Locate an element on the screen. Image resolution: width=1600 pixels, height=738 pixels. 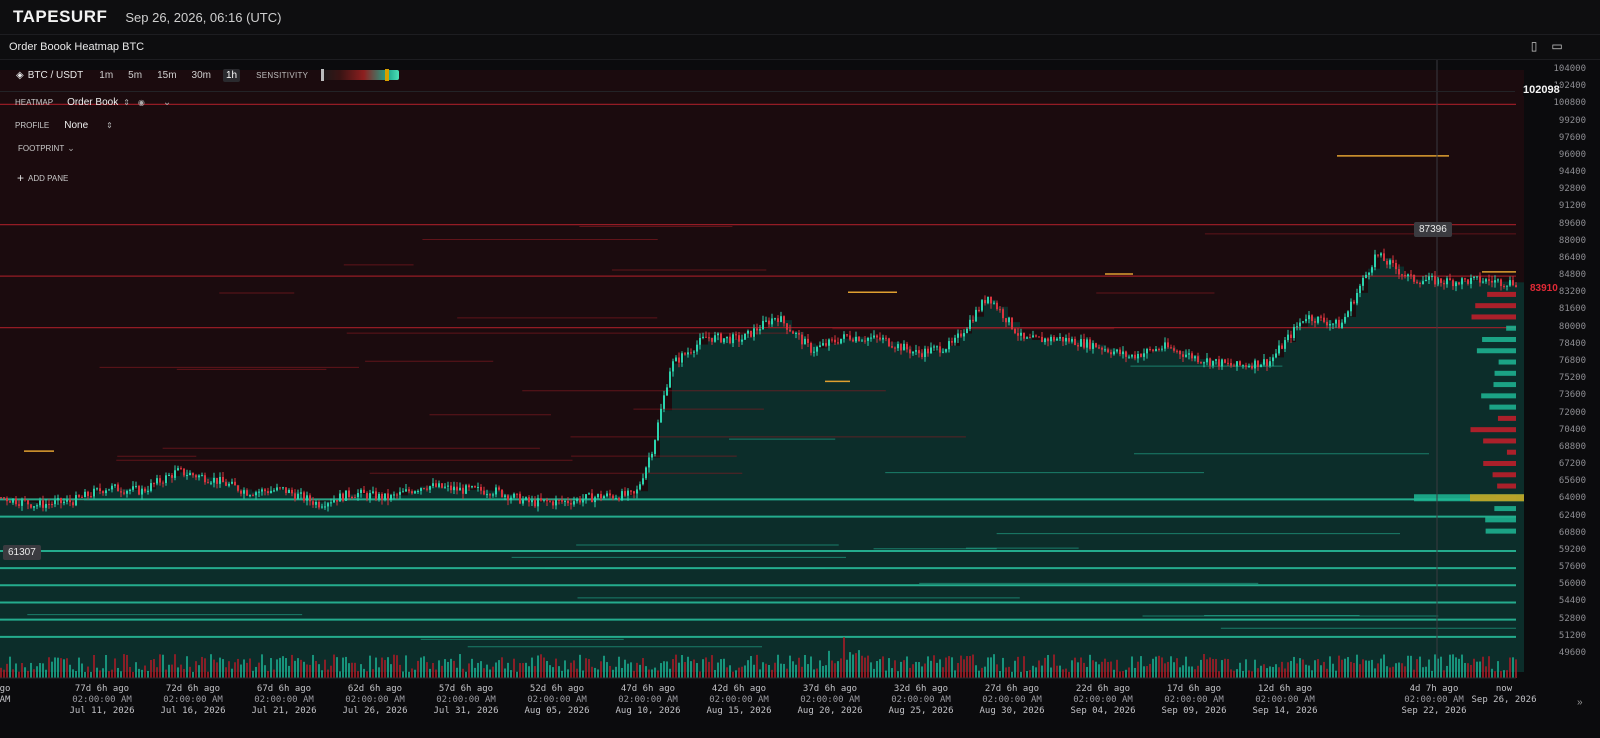
sensitivity-max-handle is located at coordinates (387, 75).